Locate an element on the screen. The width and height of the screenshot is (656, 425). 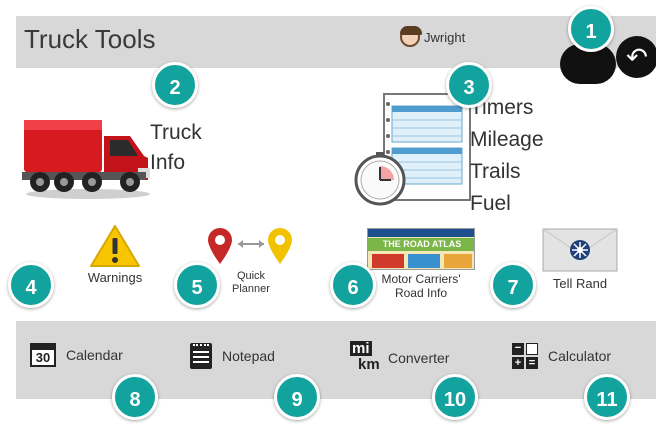
trails-label: Trails is located at coordinates (495, 171).